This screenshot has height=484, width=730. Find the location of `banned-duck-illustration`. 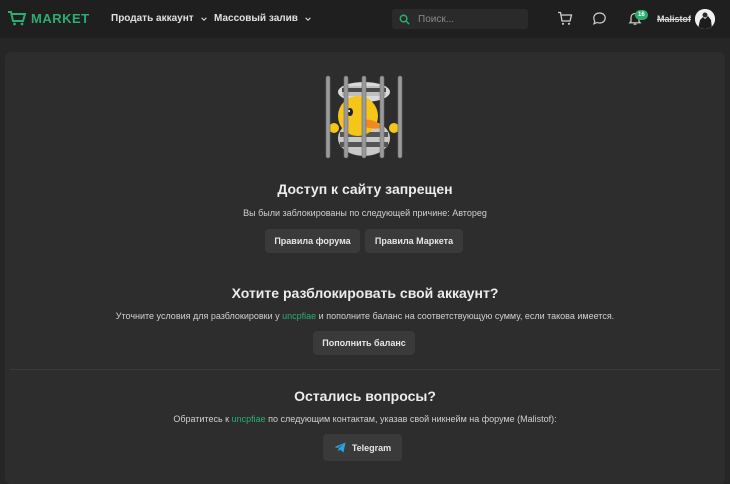

banned-duck-illustration is located at coordinates (364, 117).